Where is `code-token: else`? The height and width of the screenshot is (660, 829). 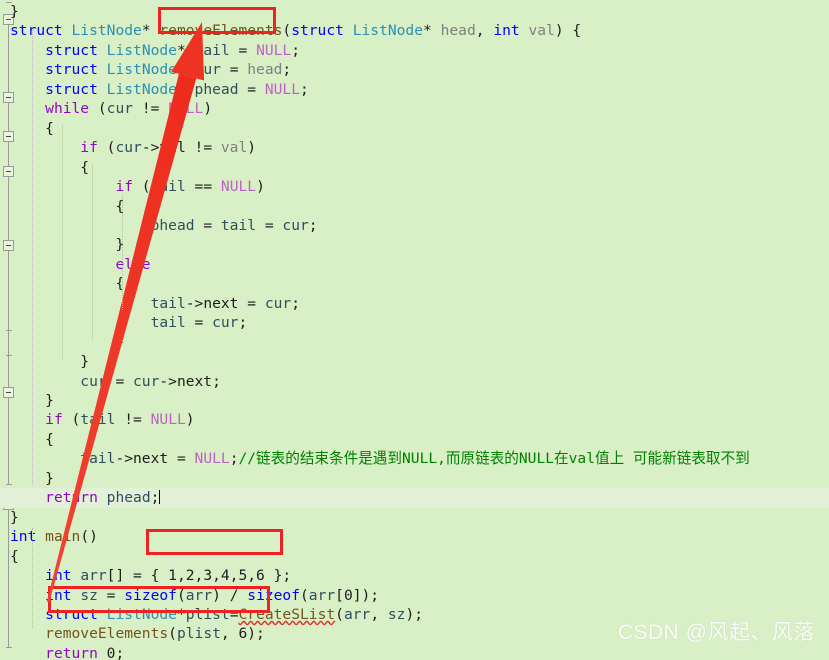 code-token: else is located at coordinates (133, 264).